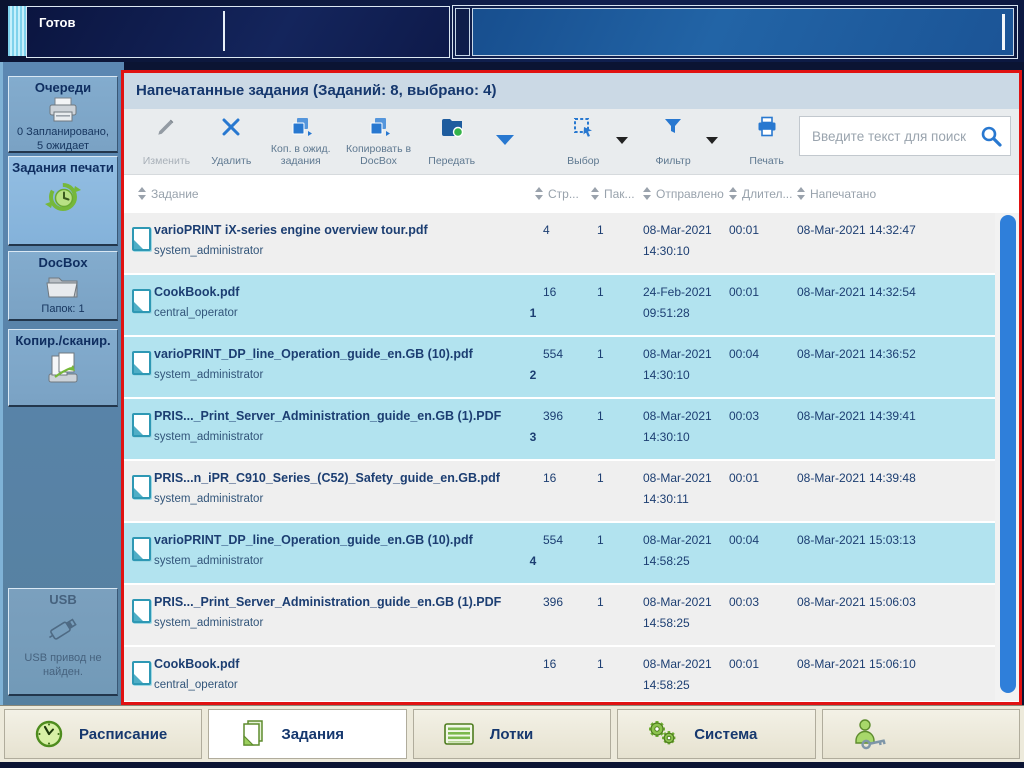  What do you see at coordinates (63, 109) in the screenshot?
I see `printer-queue-icon` at bounding box center [63, 109].